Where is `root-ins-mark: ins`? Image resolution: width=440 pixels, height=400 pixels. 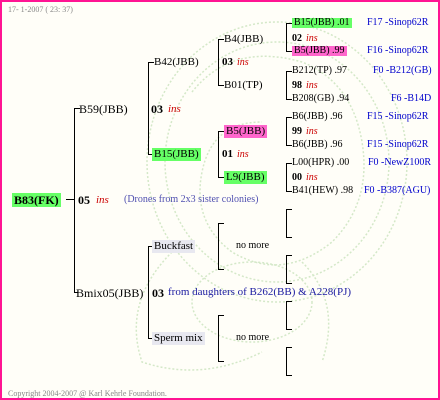
root-ins-mark: ins is located at coordinates (102, 200).